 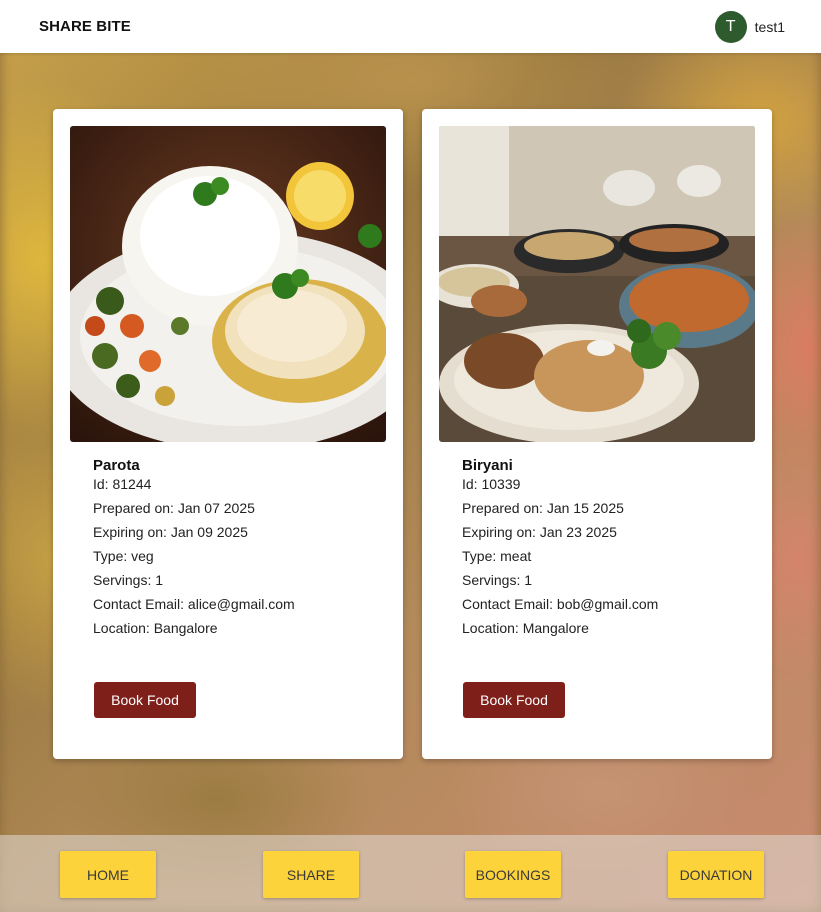 What do you see at coordinates (116, 465) in the screenshot?
I see `food-name: Parota` at bounding box center [116, 465].